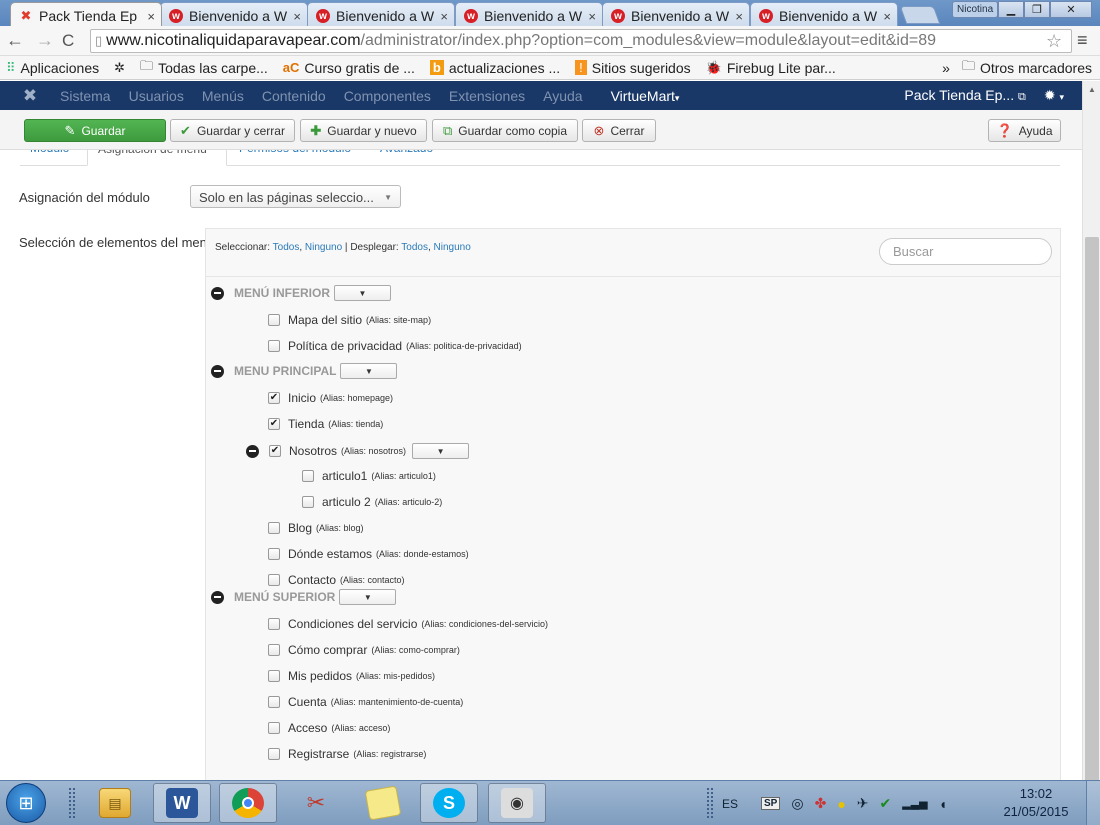 This screenshot has width=1100, height=825. Describe the element at coordinates (1054, 95) in the screenshot. I see `user-gear-icon: ✹ ▾` at that location.